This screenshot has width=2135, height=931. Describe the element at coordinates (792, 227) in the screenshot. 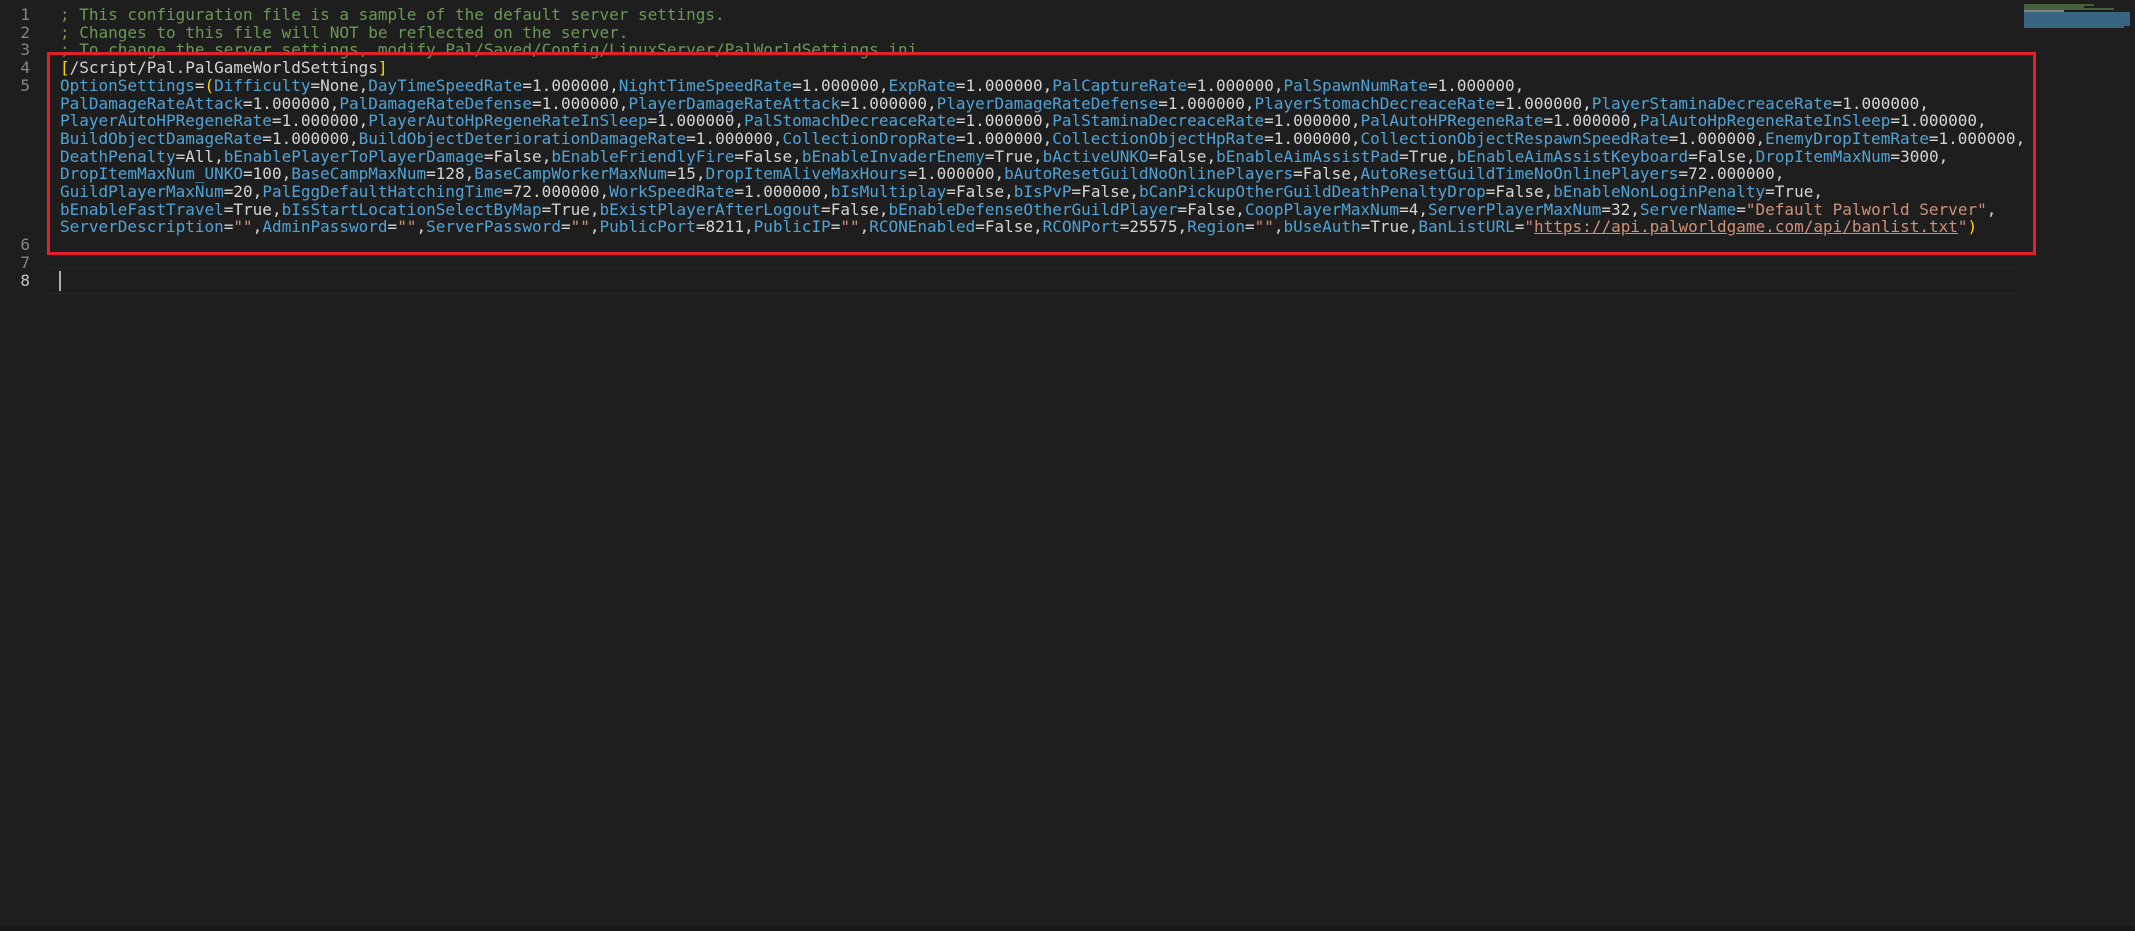

I see `setting-key: PublicIP` at that location.